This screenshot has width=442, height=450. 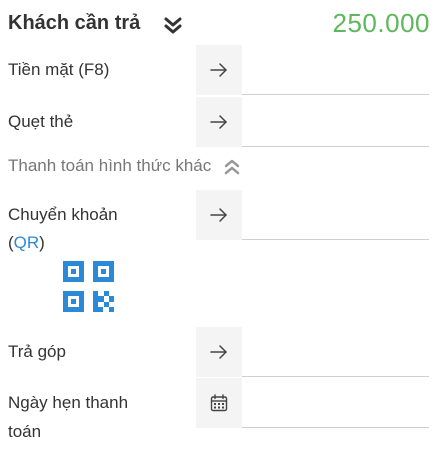 I want to click on payable-amount: 250.000, so click(x=381, y=23).